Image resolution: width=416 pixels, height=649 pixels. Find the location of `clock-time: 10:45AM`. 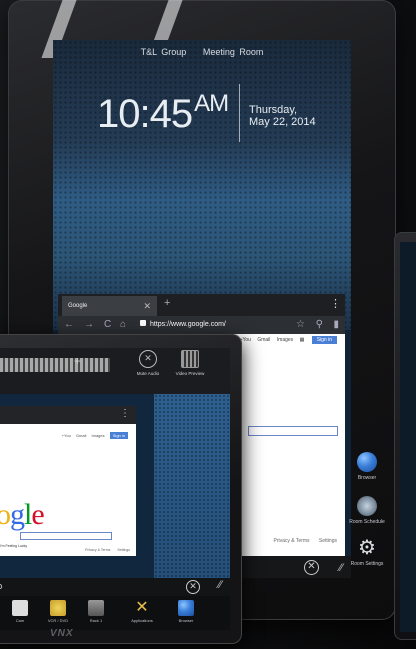

clock-time: 10:45AM is located at coordinates (163, 113).